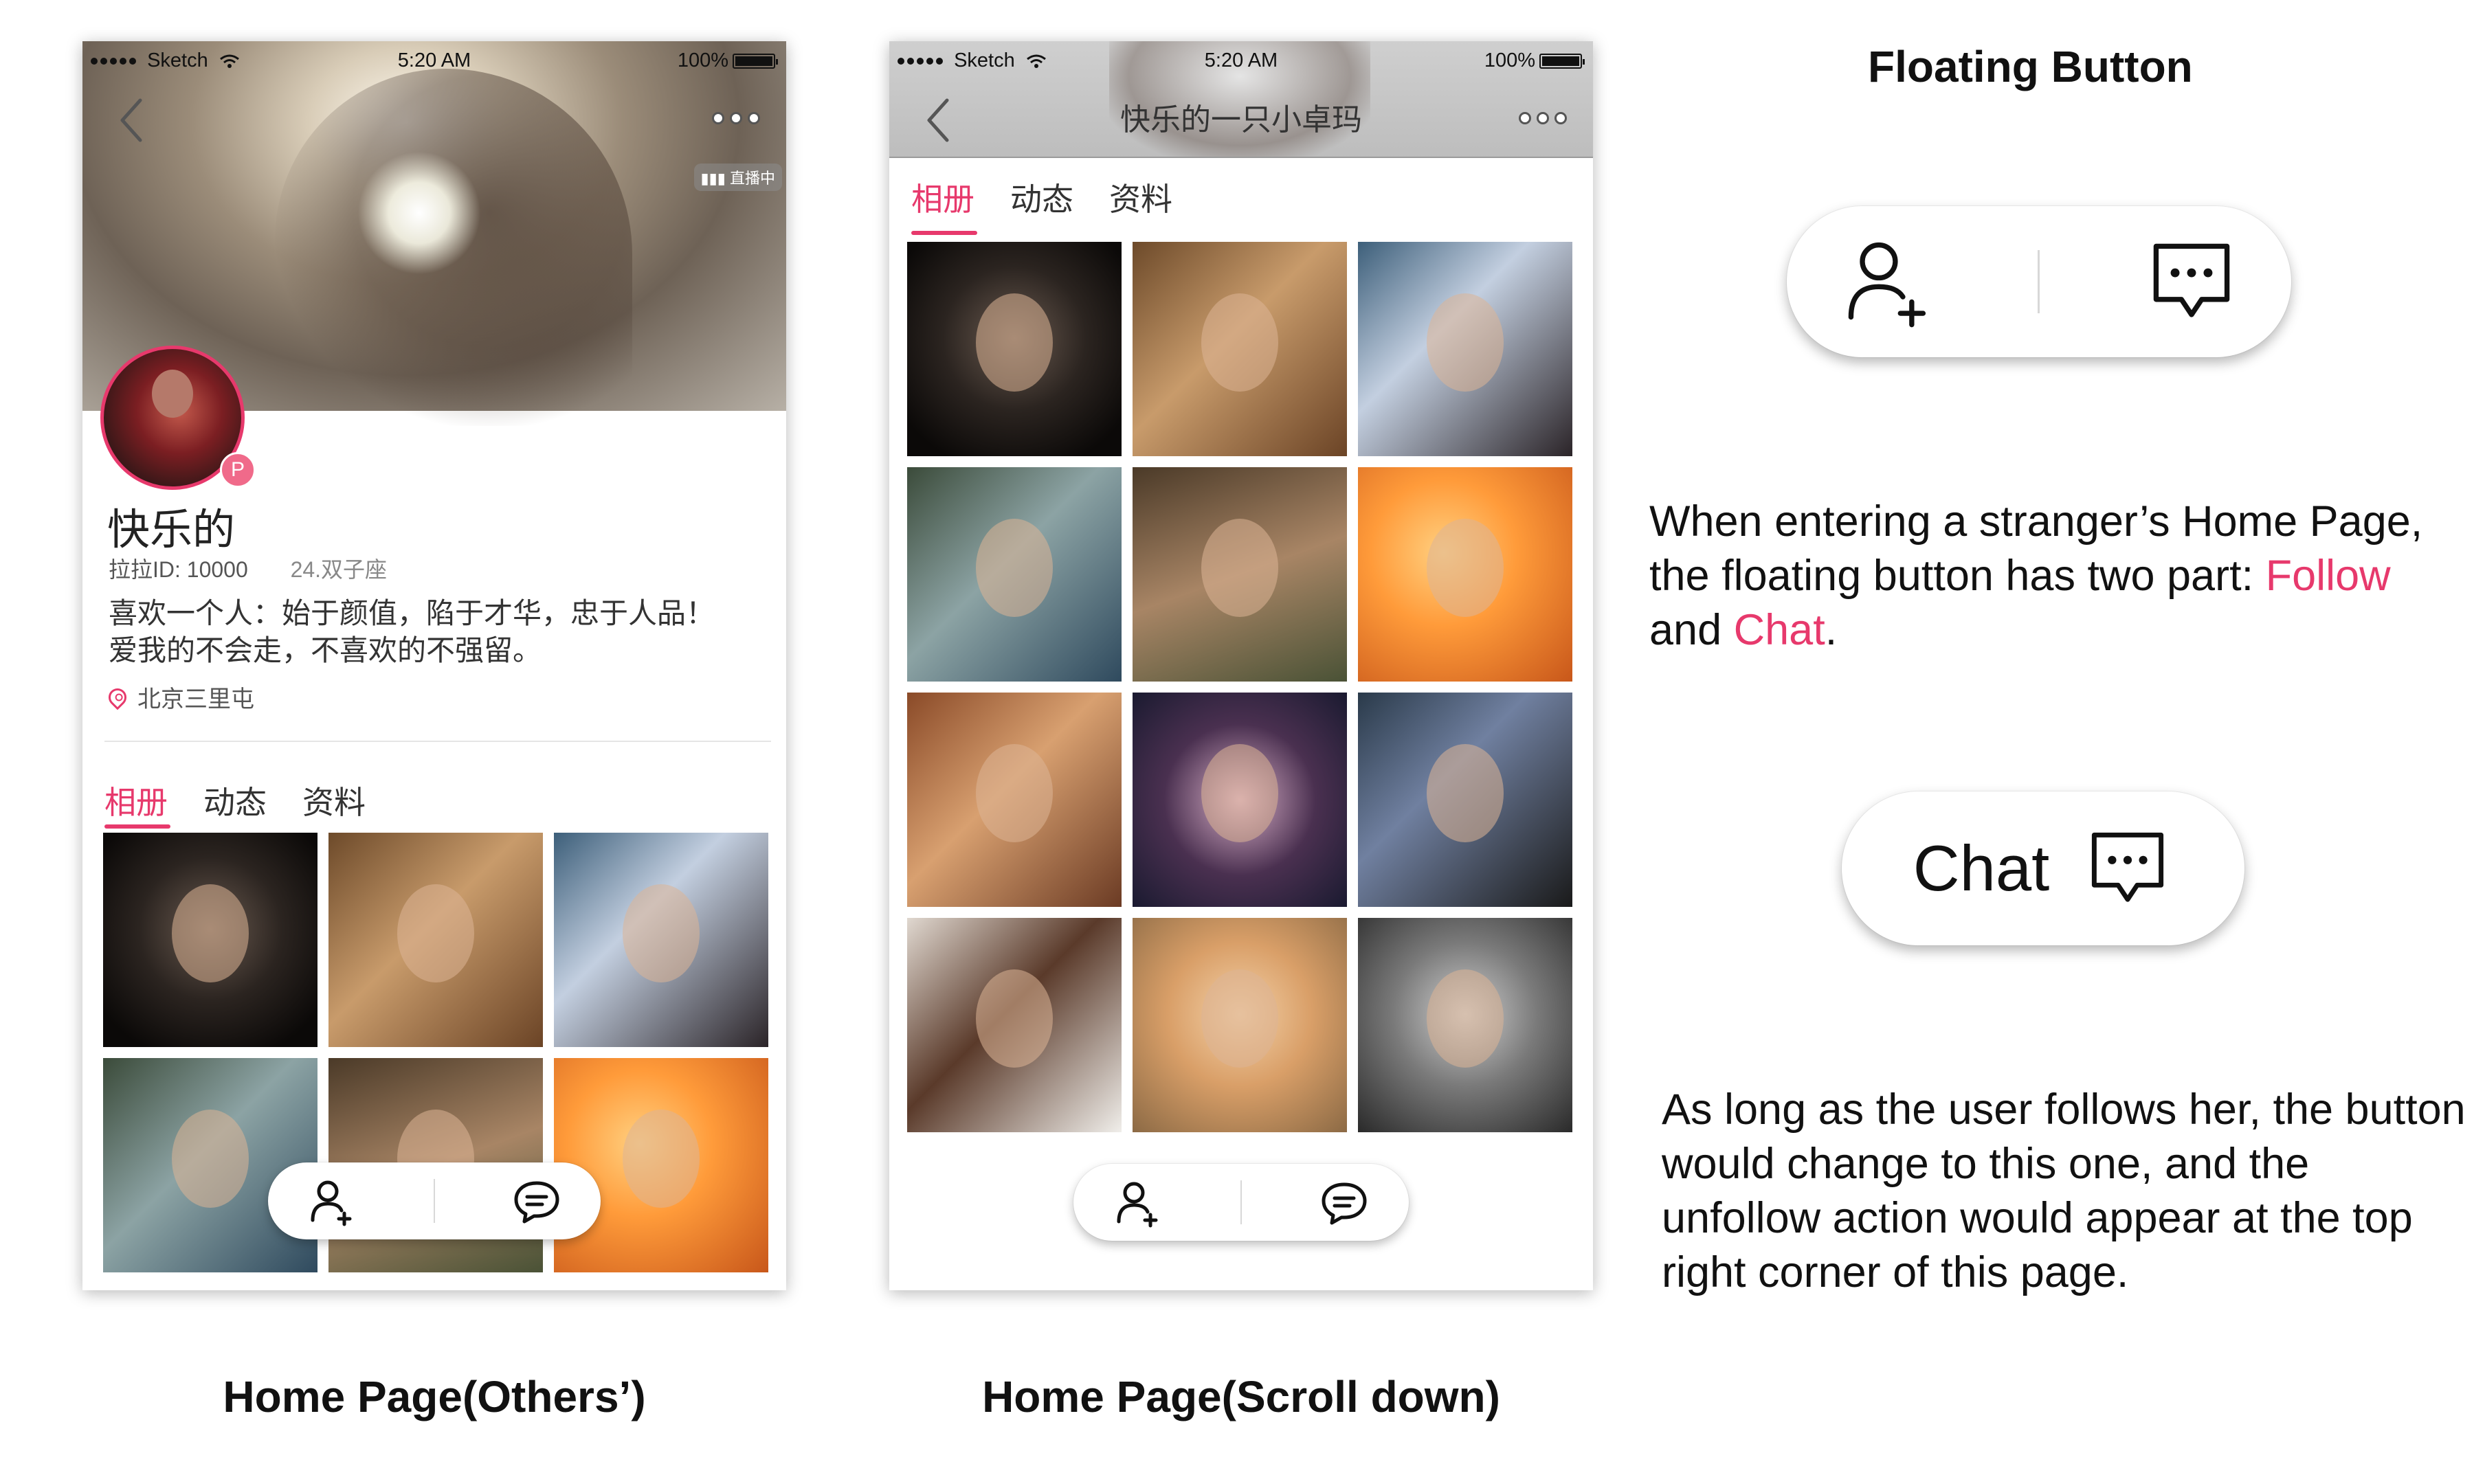 This screenshot has width=2474, height=1484. Describe the element at coordinates (1779, 630) in the screenshot. I see `chat-keyword: Chat` at that location.